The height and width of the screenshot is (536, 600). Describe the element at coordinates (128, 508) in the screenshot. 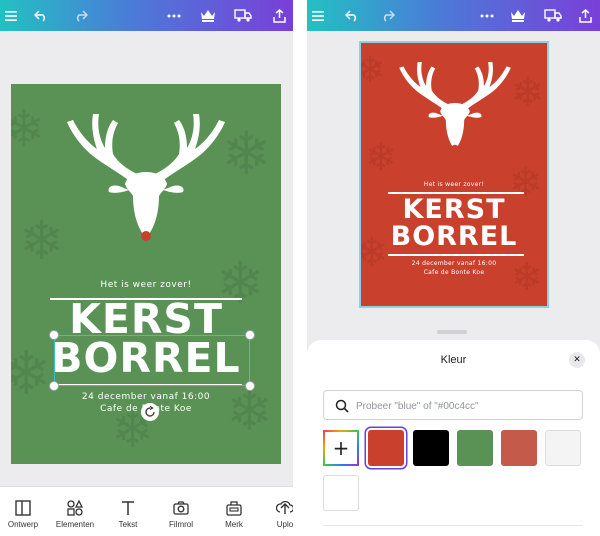

I see `text-icon` at that location.